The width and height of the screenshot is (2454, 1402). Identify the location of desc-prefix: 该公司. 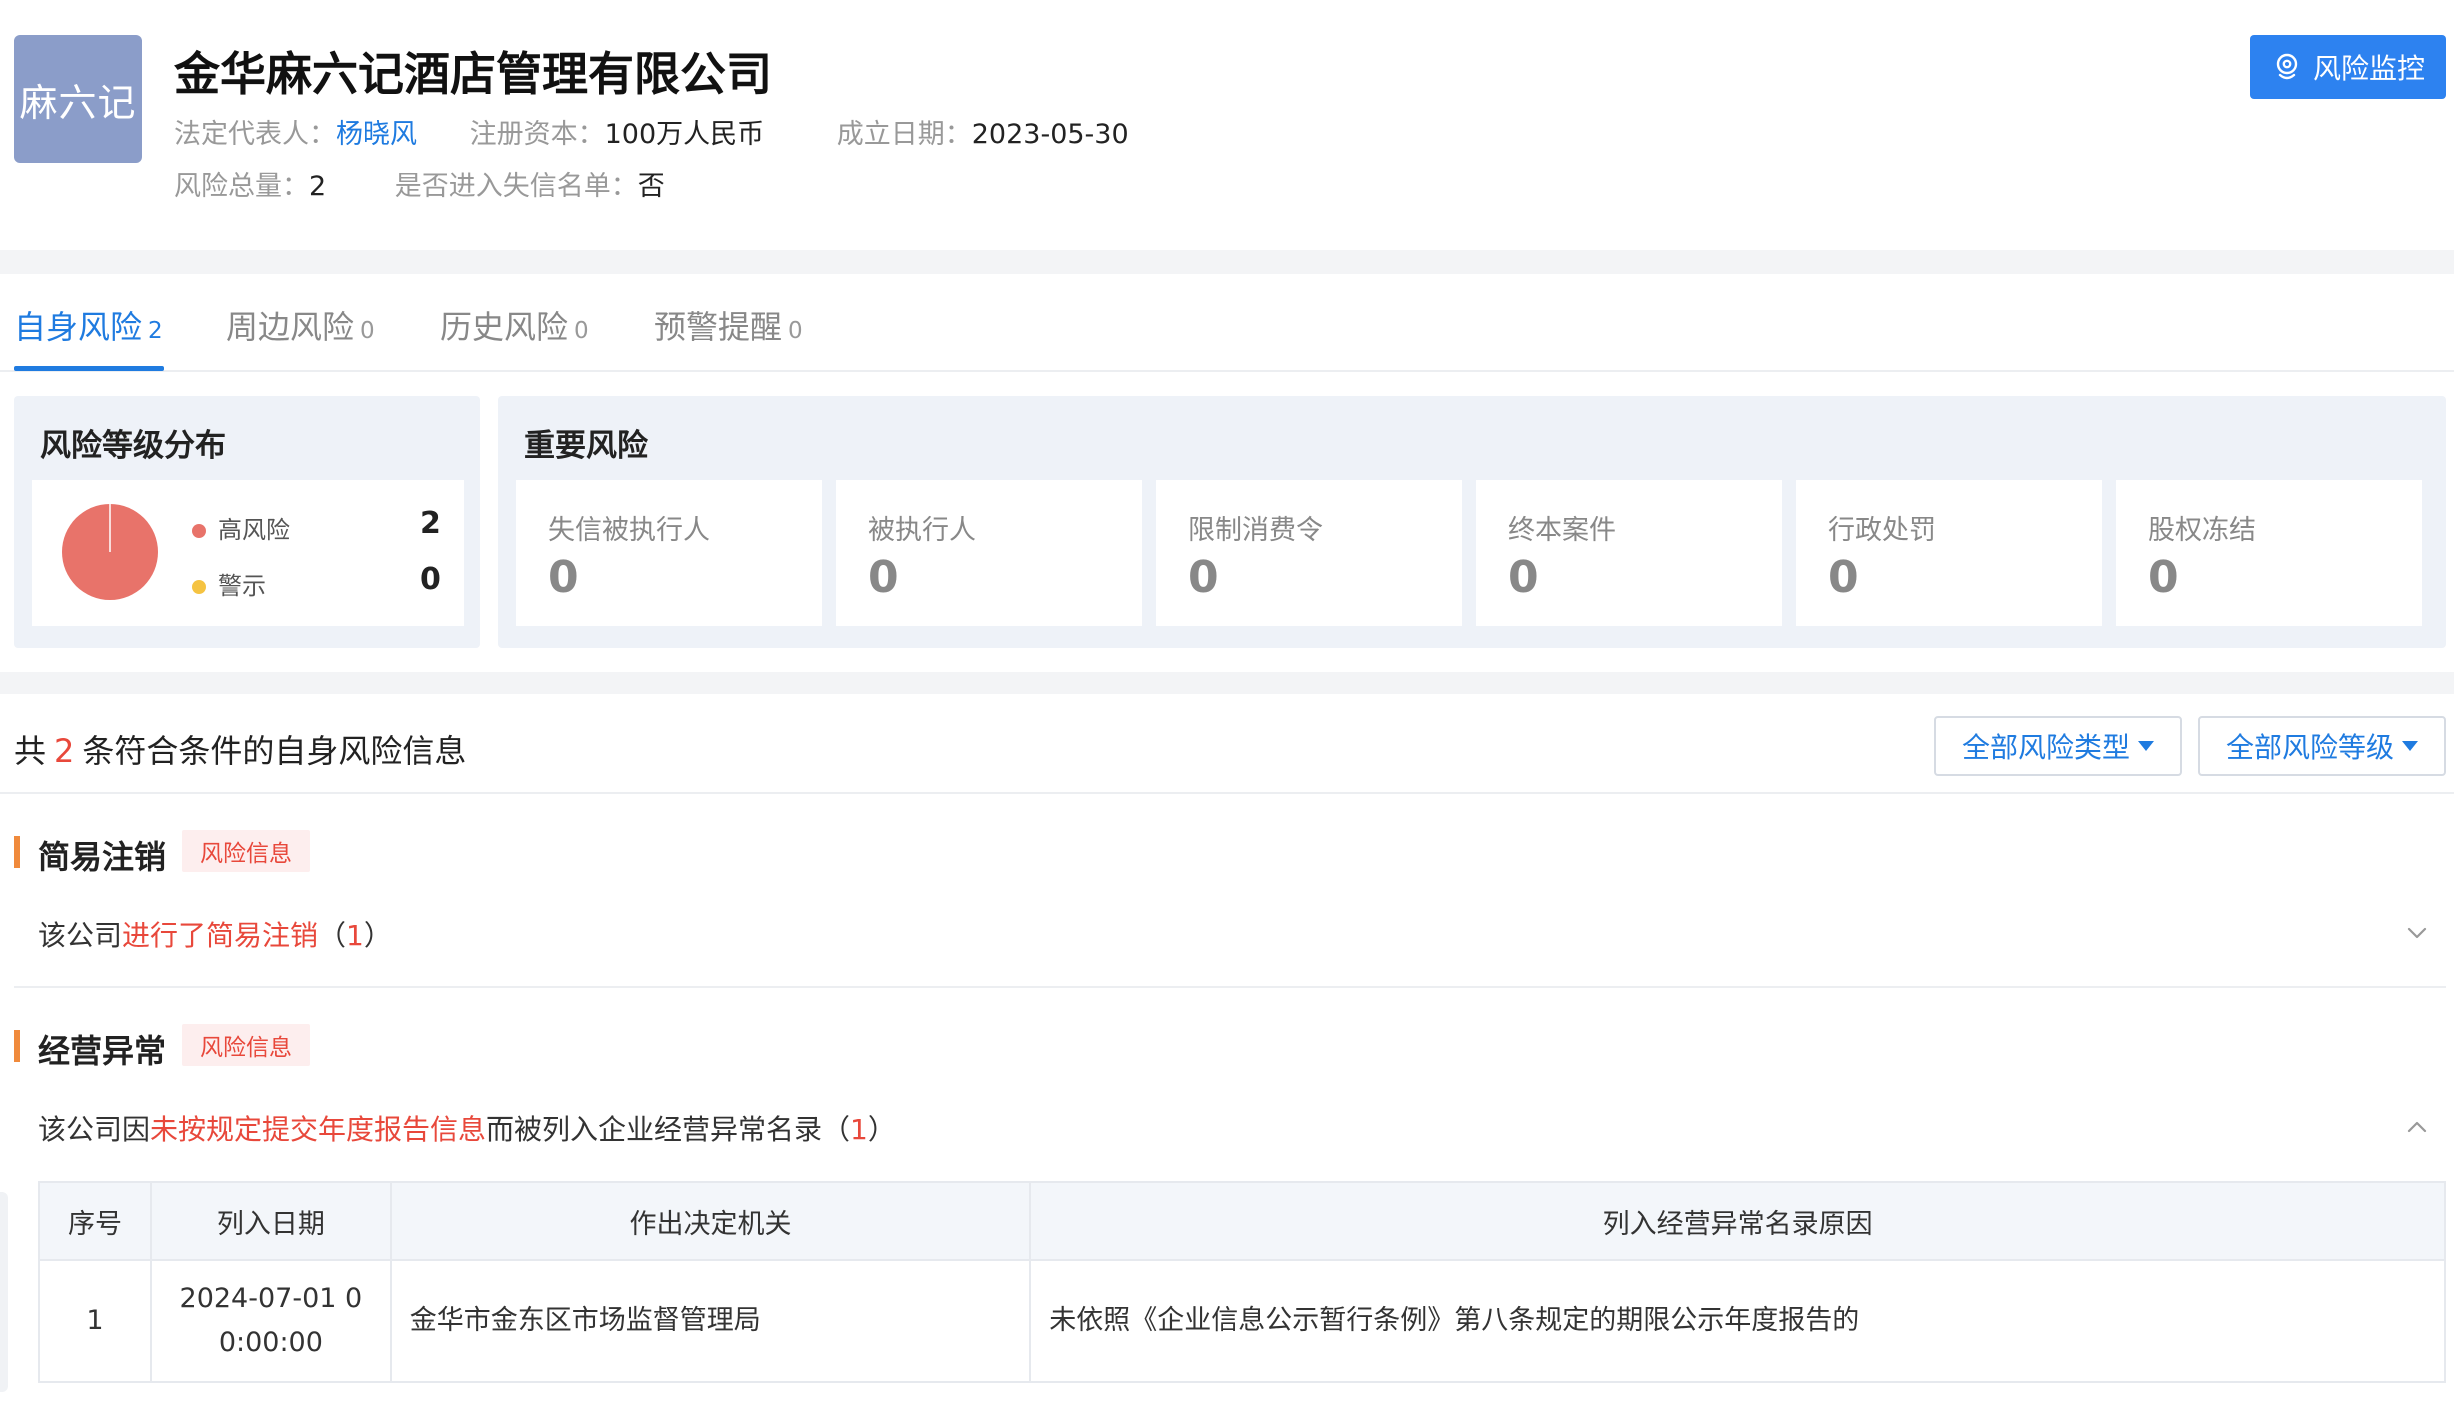
(80, 935).